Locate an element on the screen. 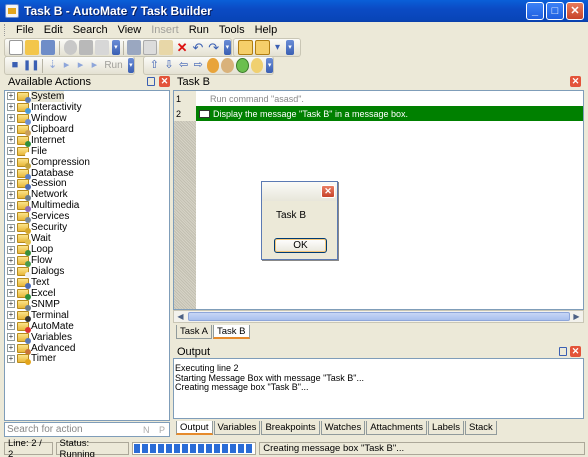  delete-icon: ✕ is located at coordinates (182, 47).